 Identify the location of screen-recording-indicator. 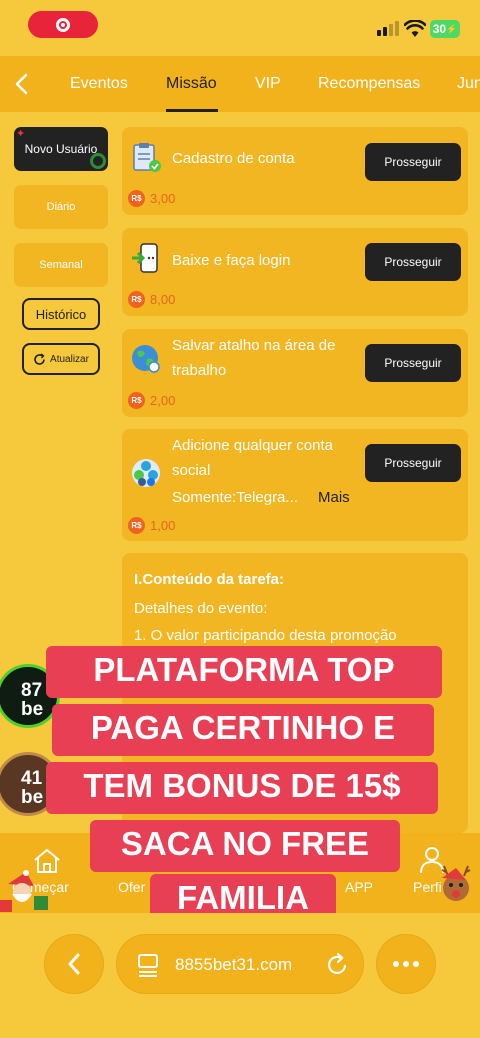
(63, 24).